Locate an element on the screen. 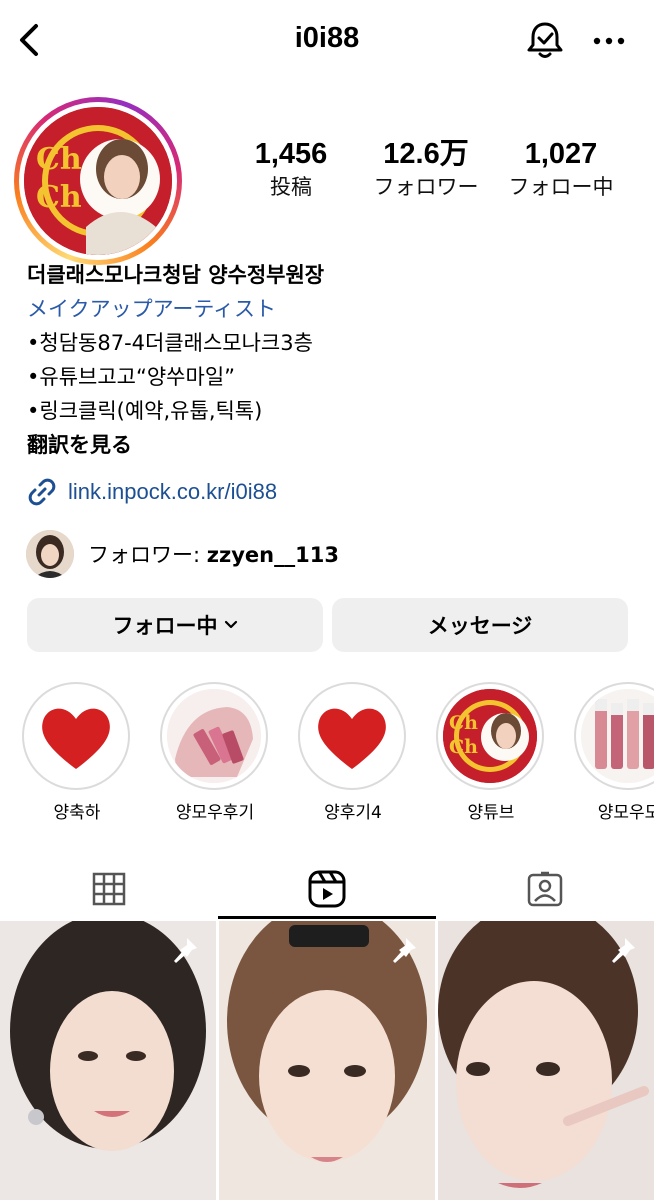 This screenshot has height=1200, width=654. chevron-down-icon is located at coordinates (230, 624).